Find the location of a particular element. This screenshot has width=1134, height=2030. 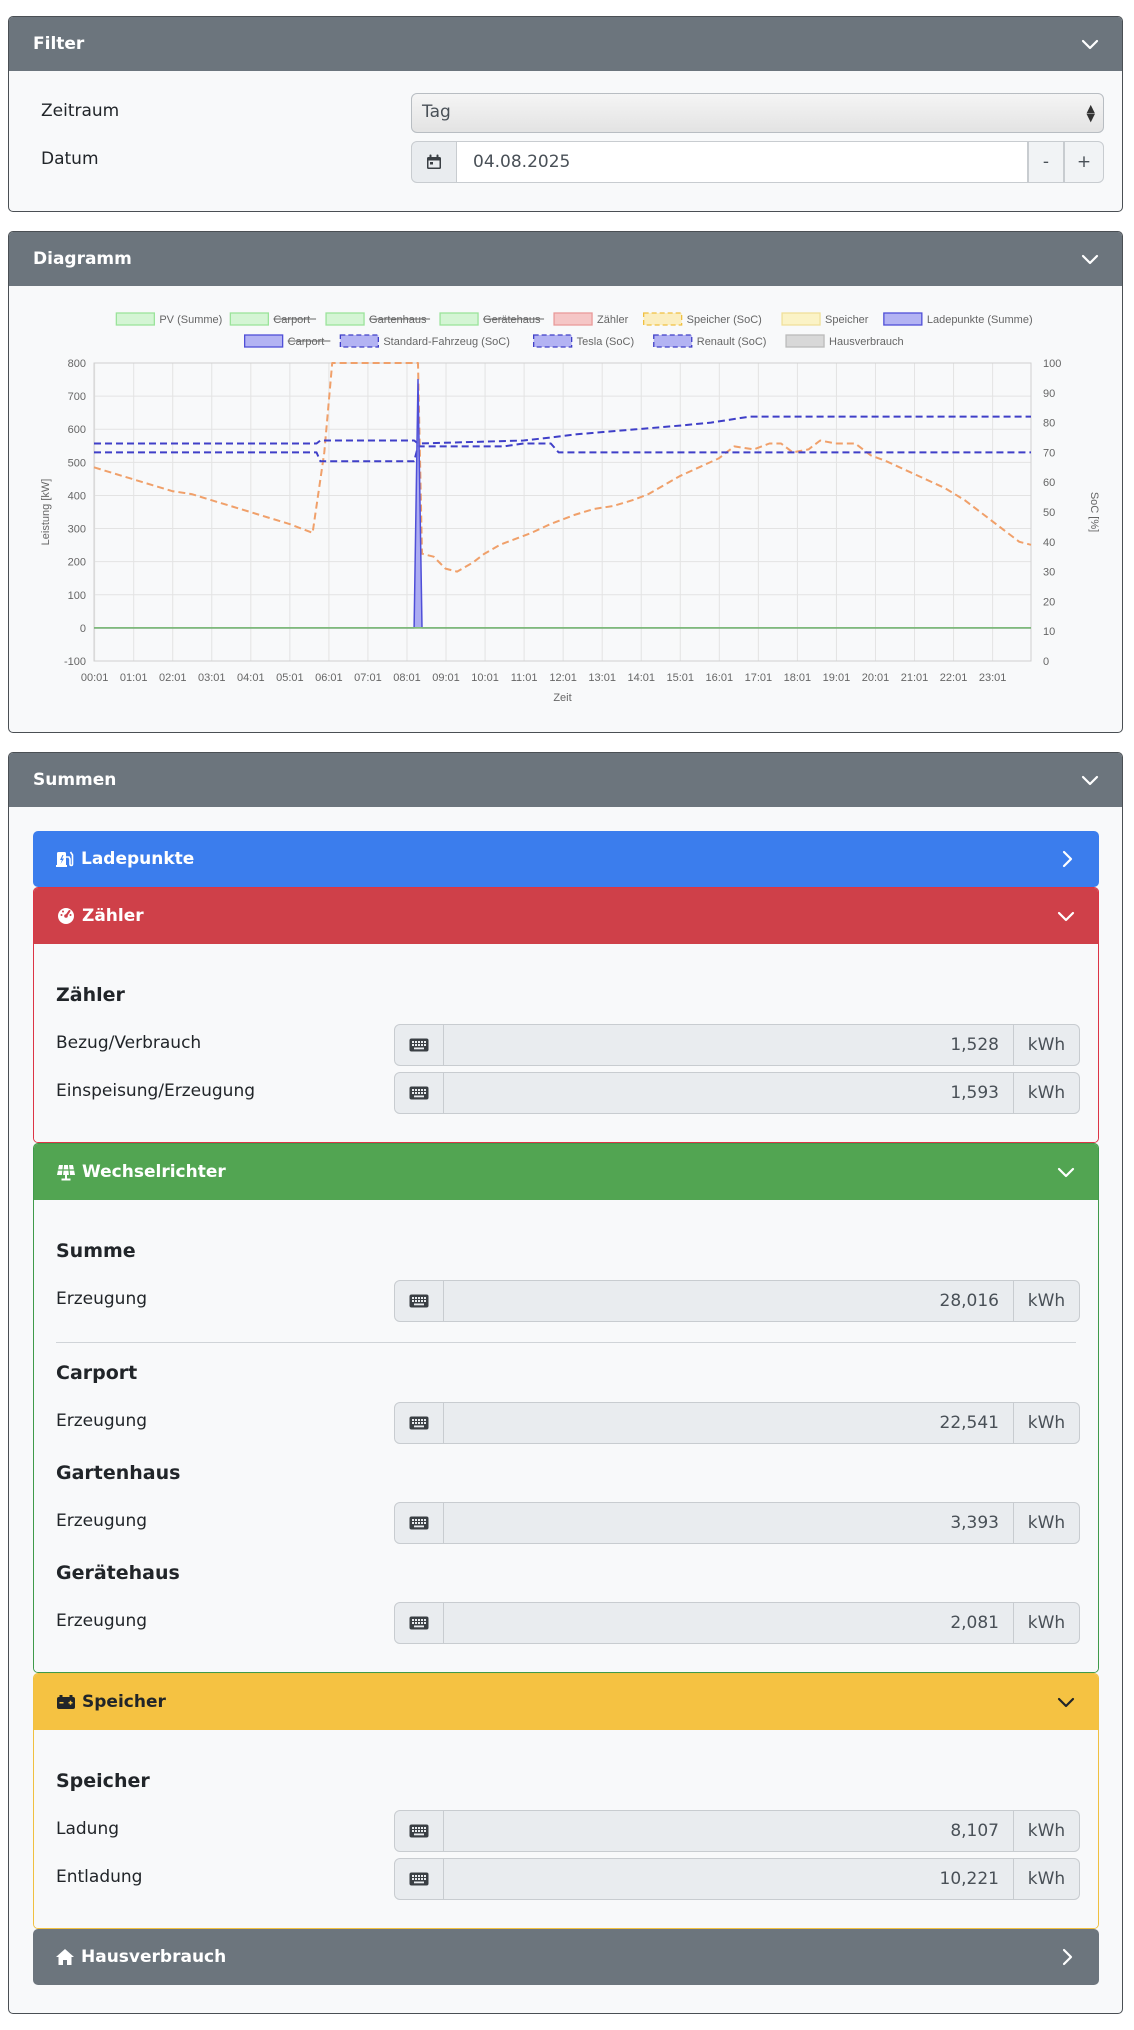

x-tick-label: 13:01 is located at coordinates (602, 678).